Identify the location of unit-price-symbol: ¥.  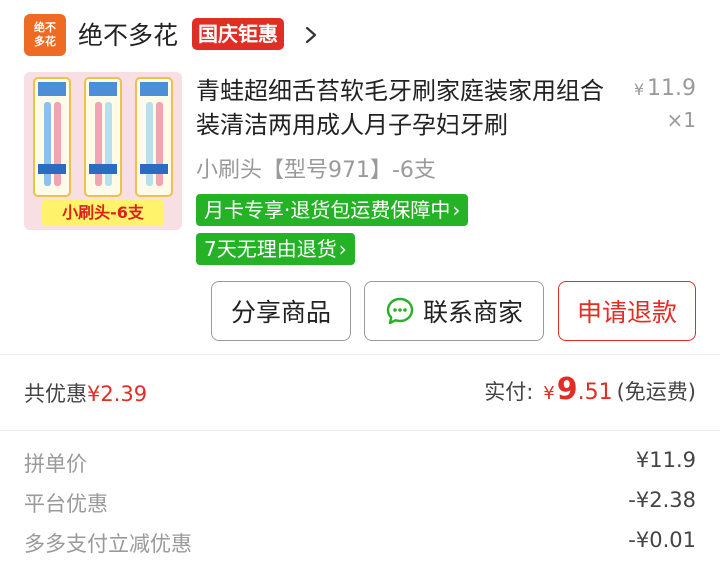
(639, 89).